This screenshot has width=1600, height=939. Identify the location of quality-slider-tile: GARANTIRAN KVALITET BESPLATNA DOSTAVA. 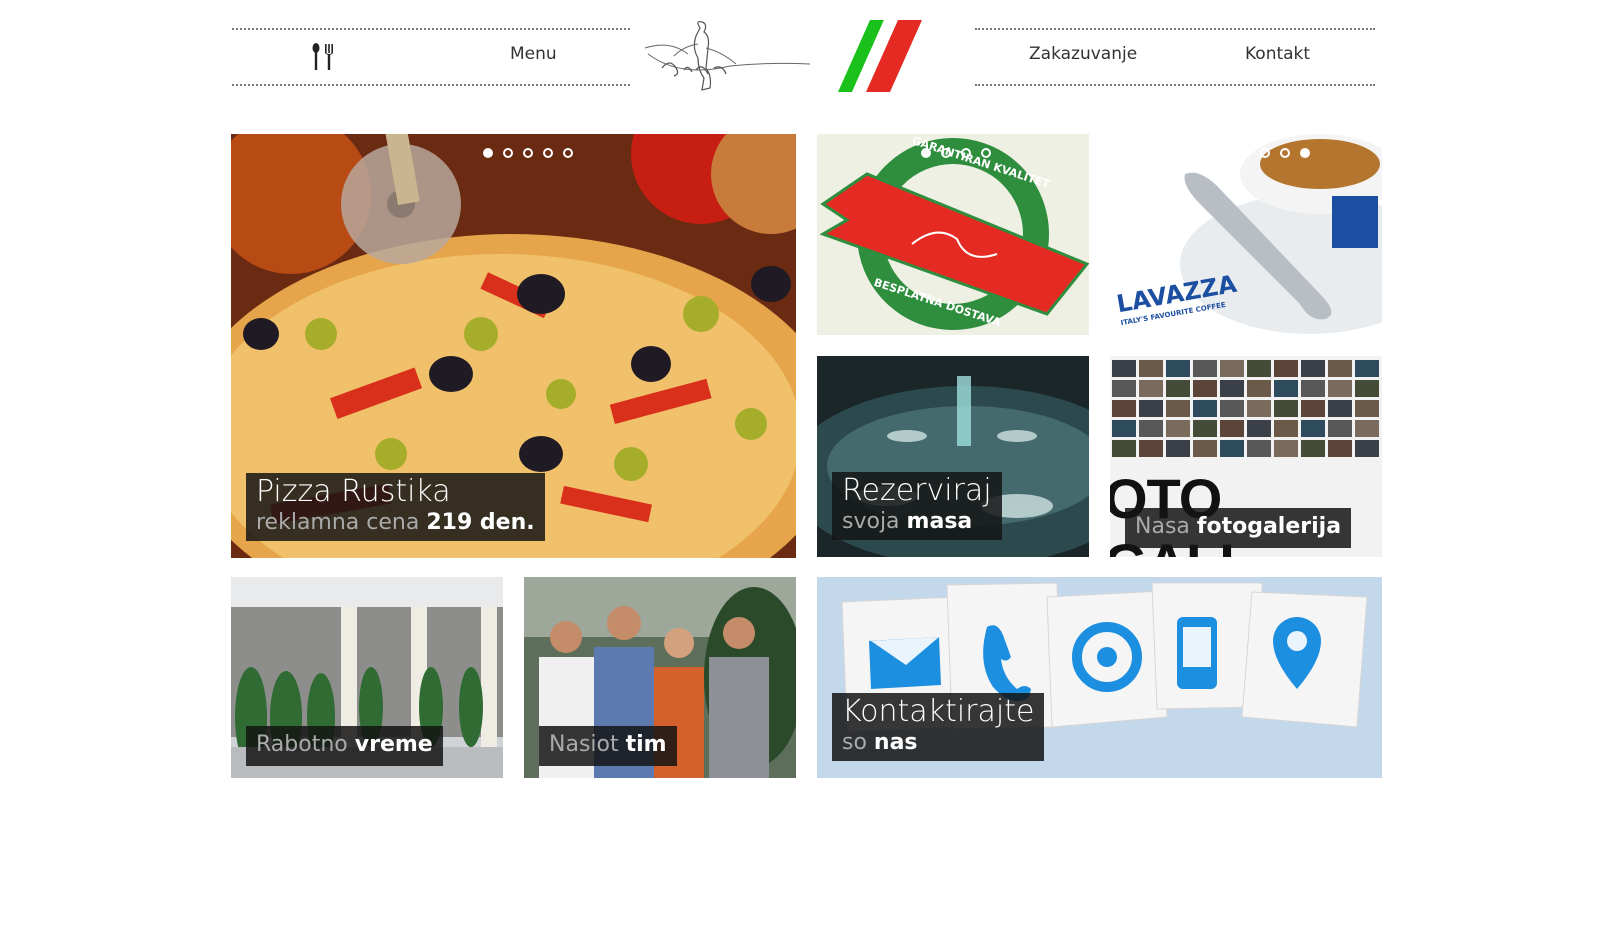
(953, 234).